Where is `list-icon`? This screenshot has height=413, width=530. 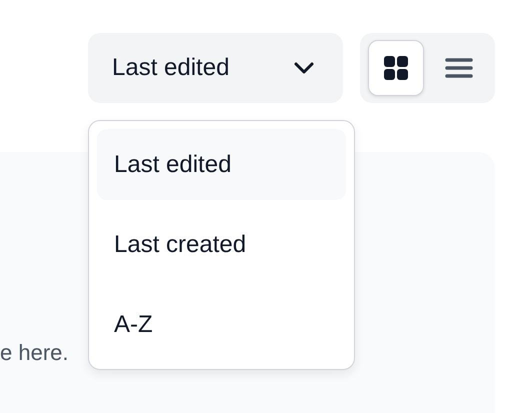
list-icon is located at coordinates (459, 68).